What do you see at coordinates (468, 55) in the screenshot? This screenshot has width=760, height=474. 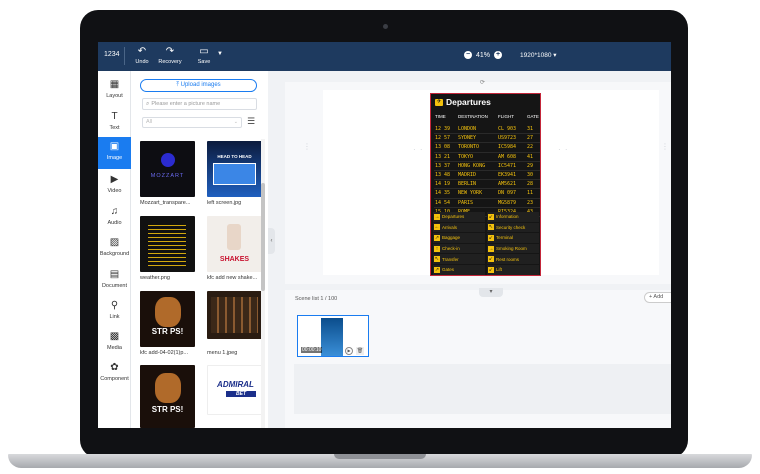 I see `zoom-out-icon: −` at bounding box center [468, 55].